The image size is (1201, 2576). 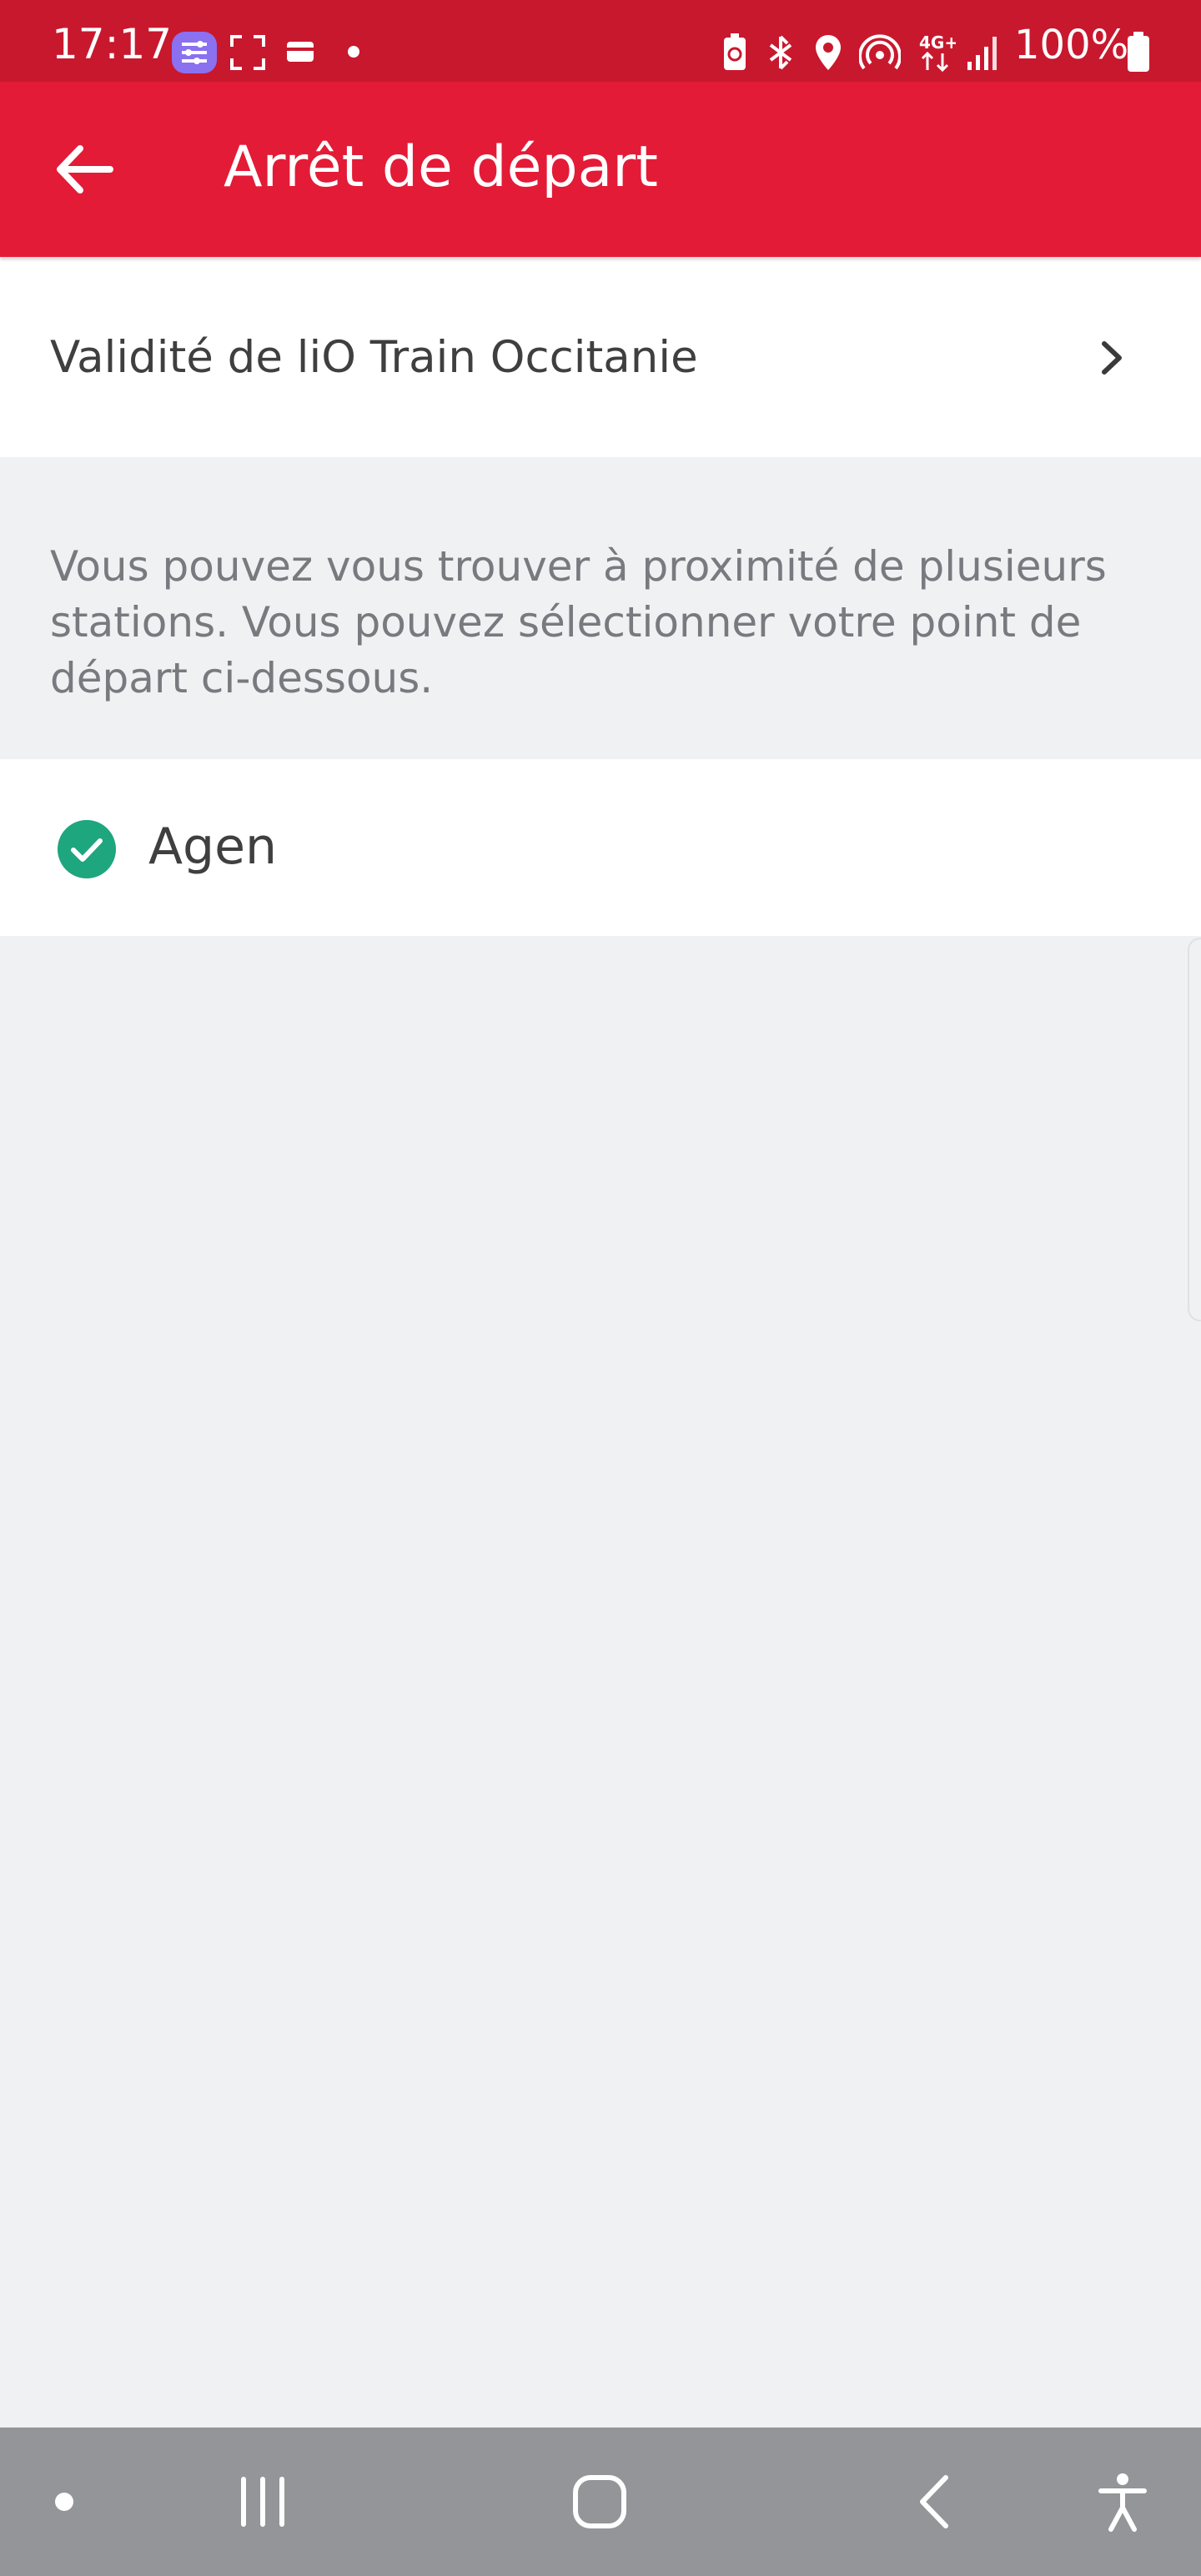 What do you see at coordinates (1139, 52) in the screenshot?
I see `battery-icon` at bounding box center [1139, 52].